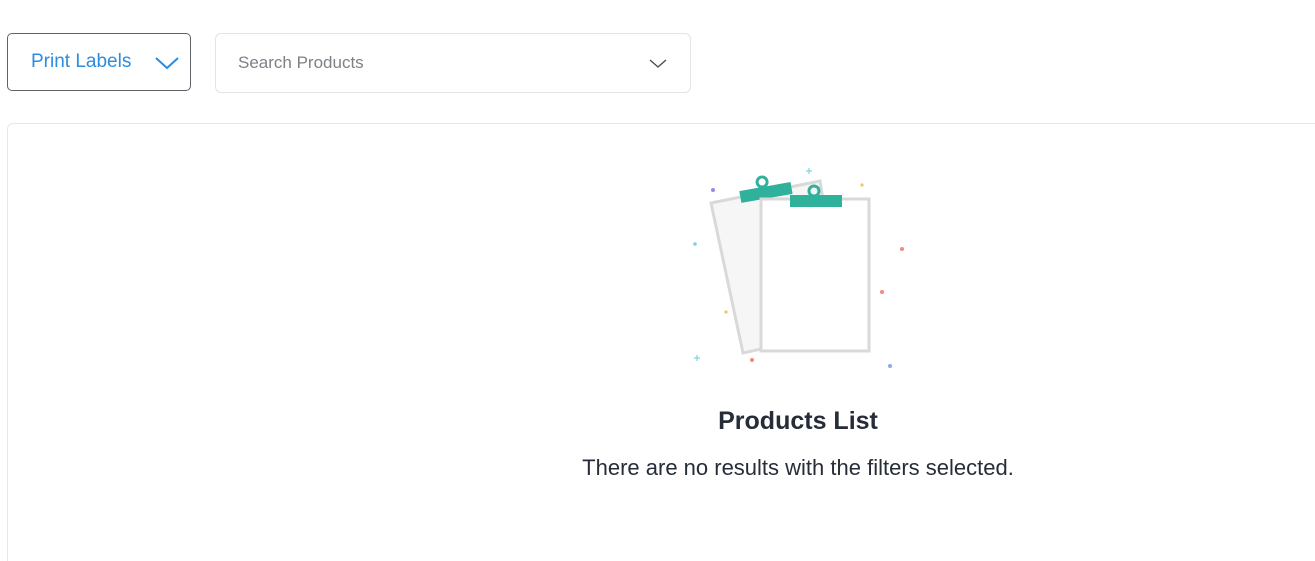 Image resolution: width=1315 pixels, height=561 pixels. Describe the element at coordinates (798, 268) in the screenshot. I see `clipboard-illustration` at that location.